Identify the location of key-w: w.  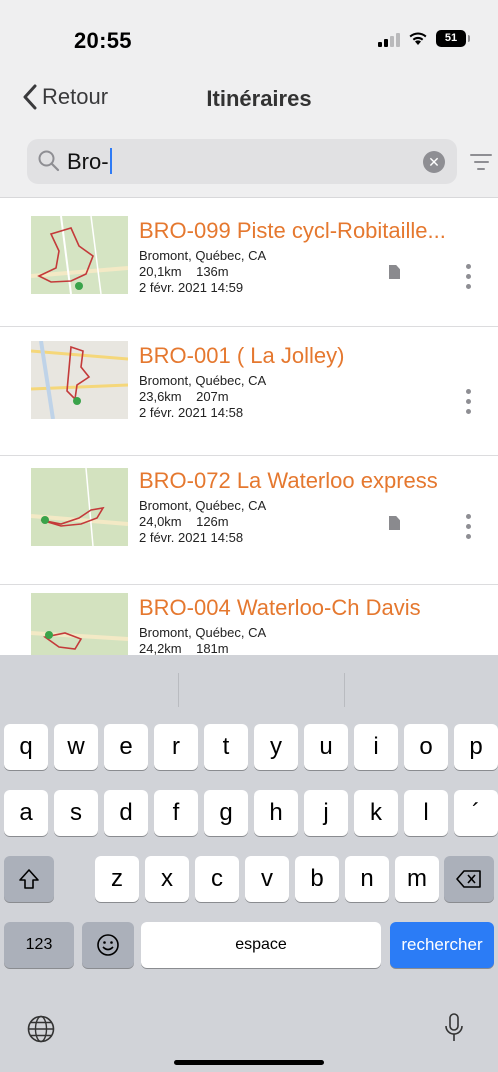
(76, 747).